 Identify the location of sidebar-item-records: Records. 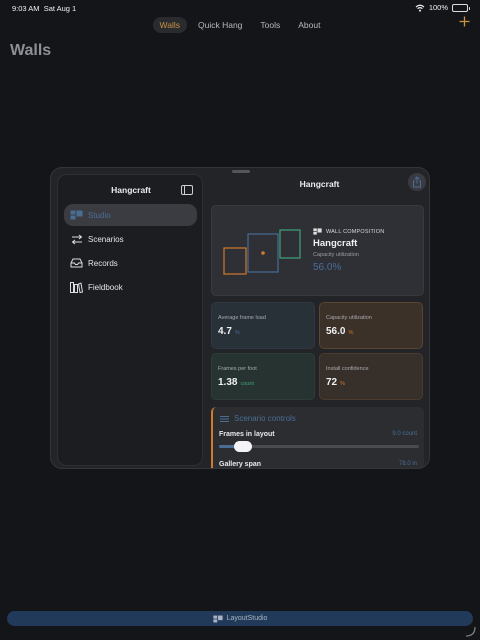
(130, 263).